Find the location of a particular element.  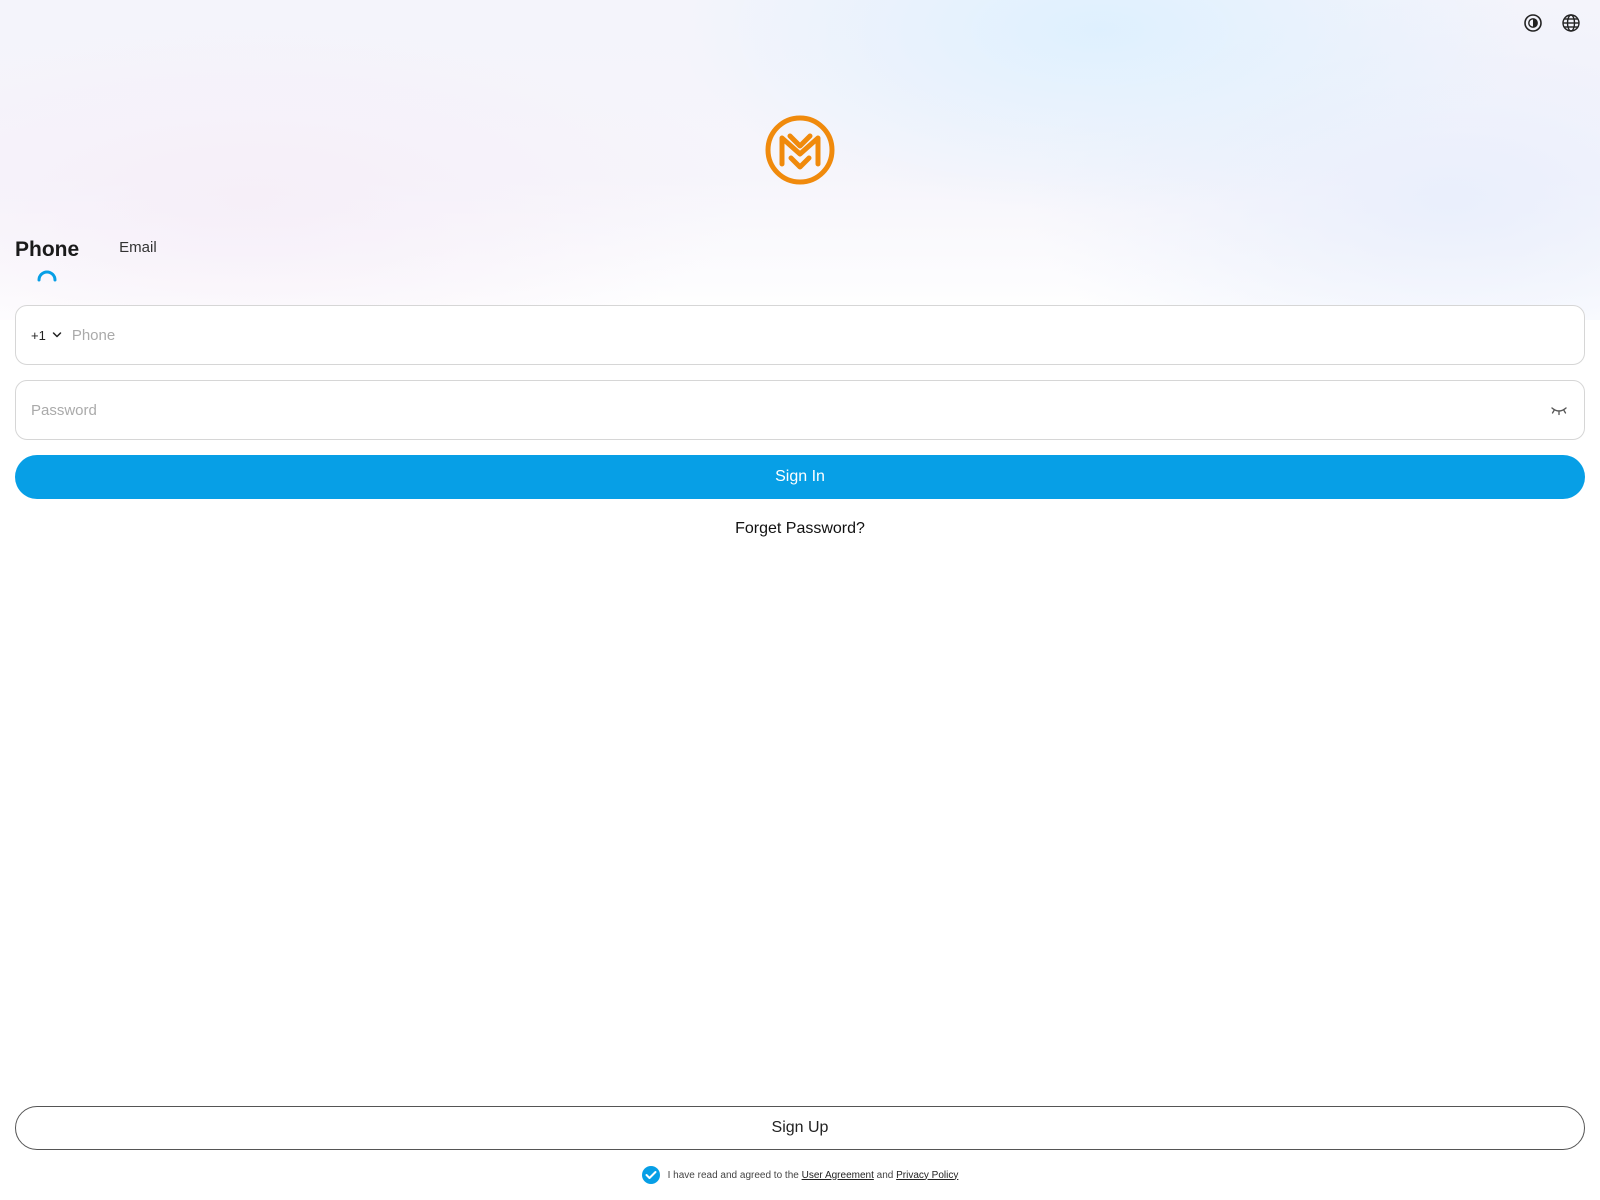

forget-password-link: Forget Password? is located at coordinates (800, 529).